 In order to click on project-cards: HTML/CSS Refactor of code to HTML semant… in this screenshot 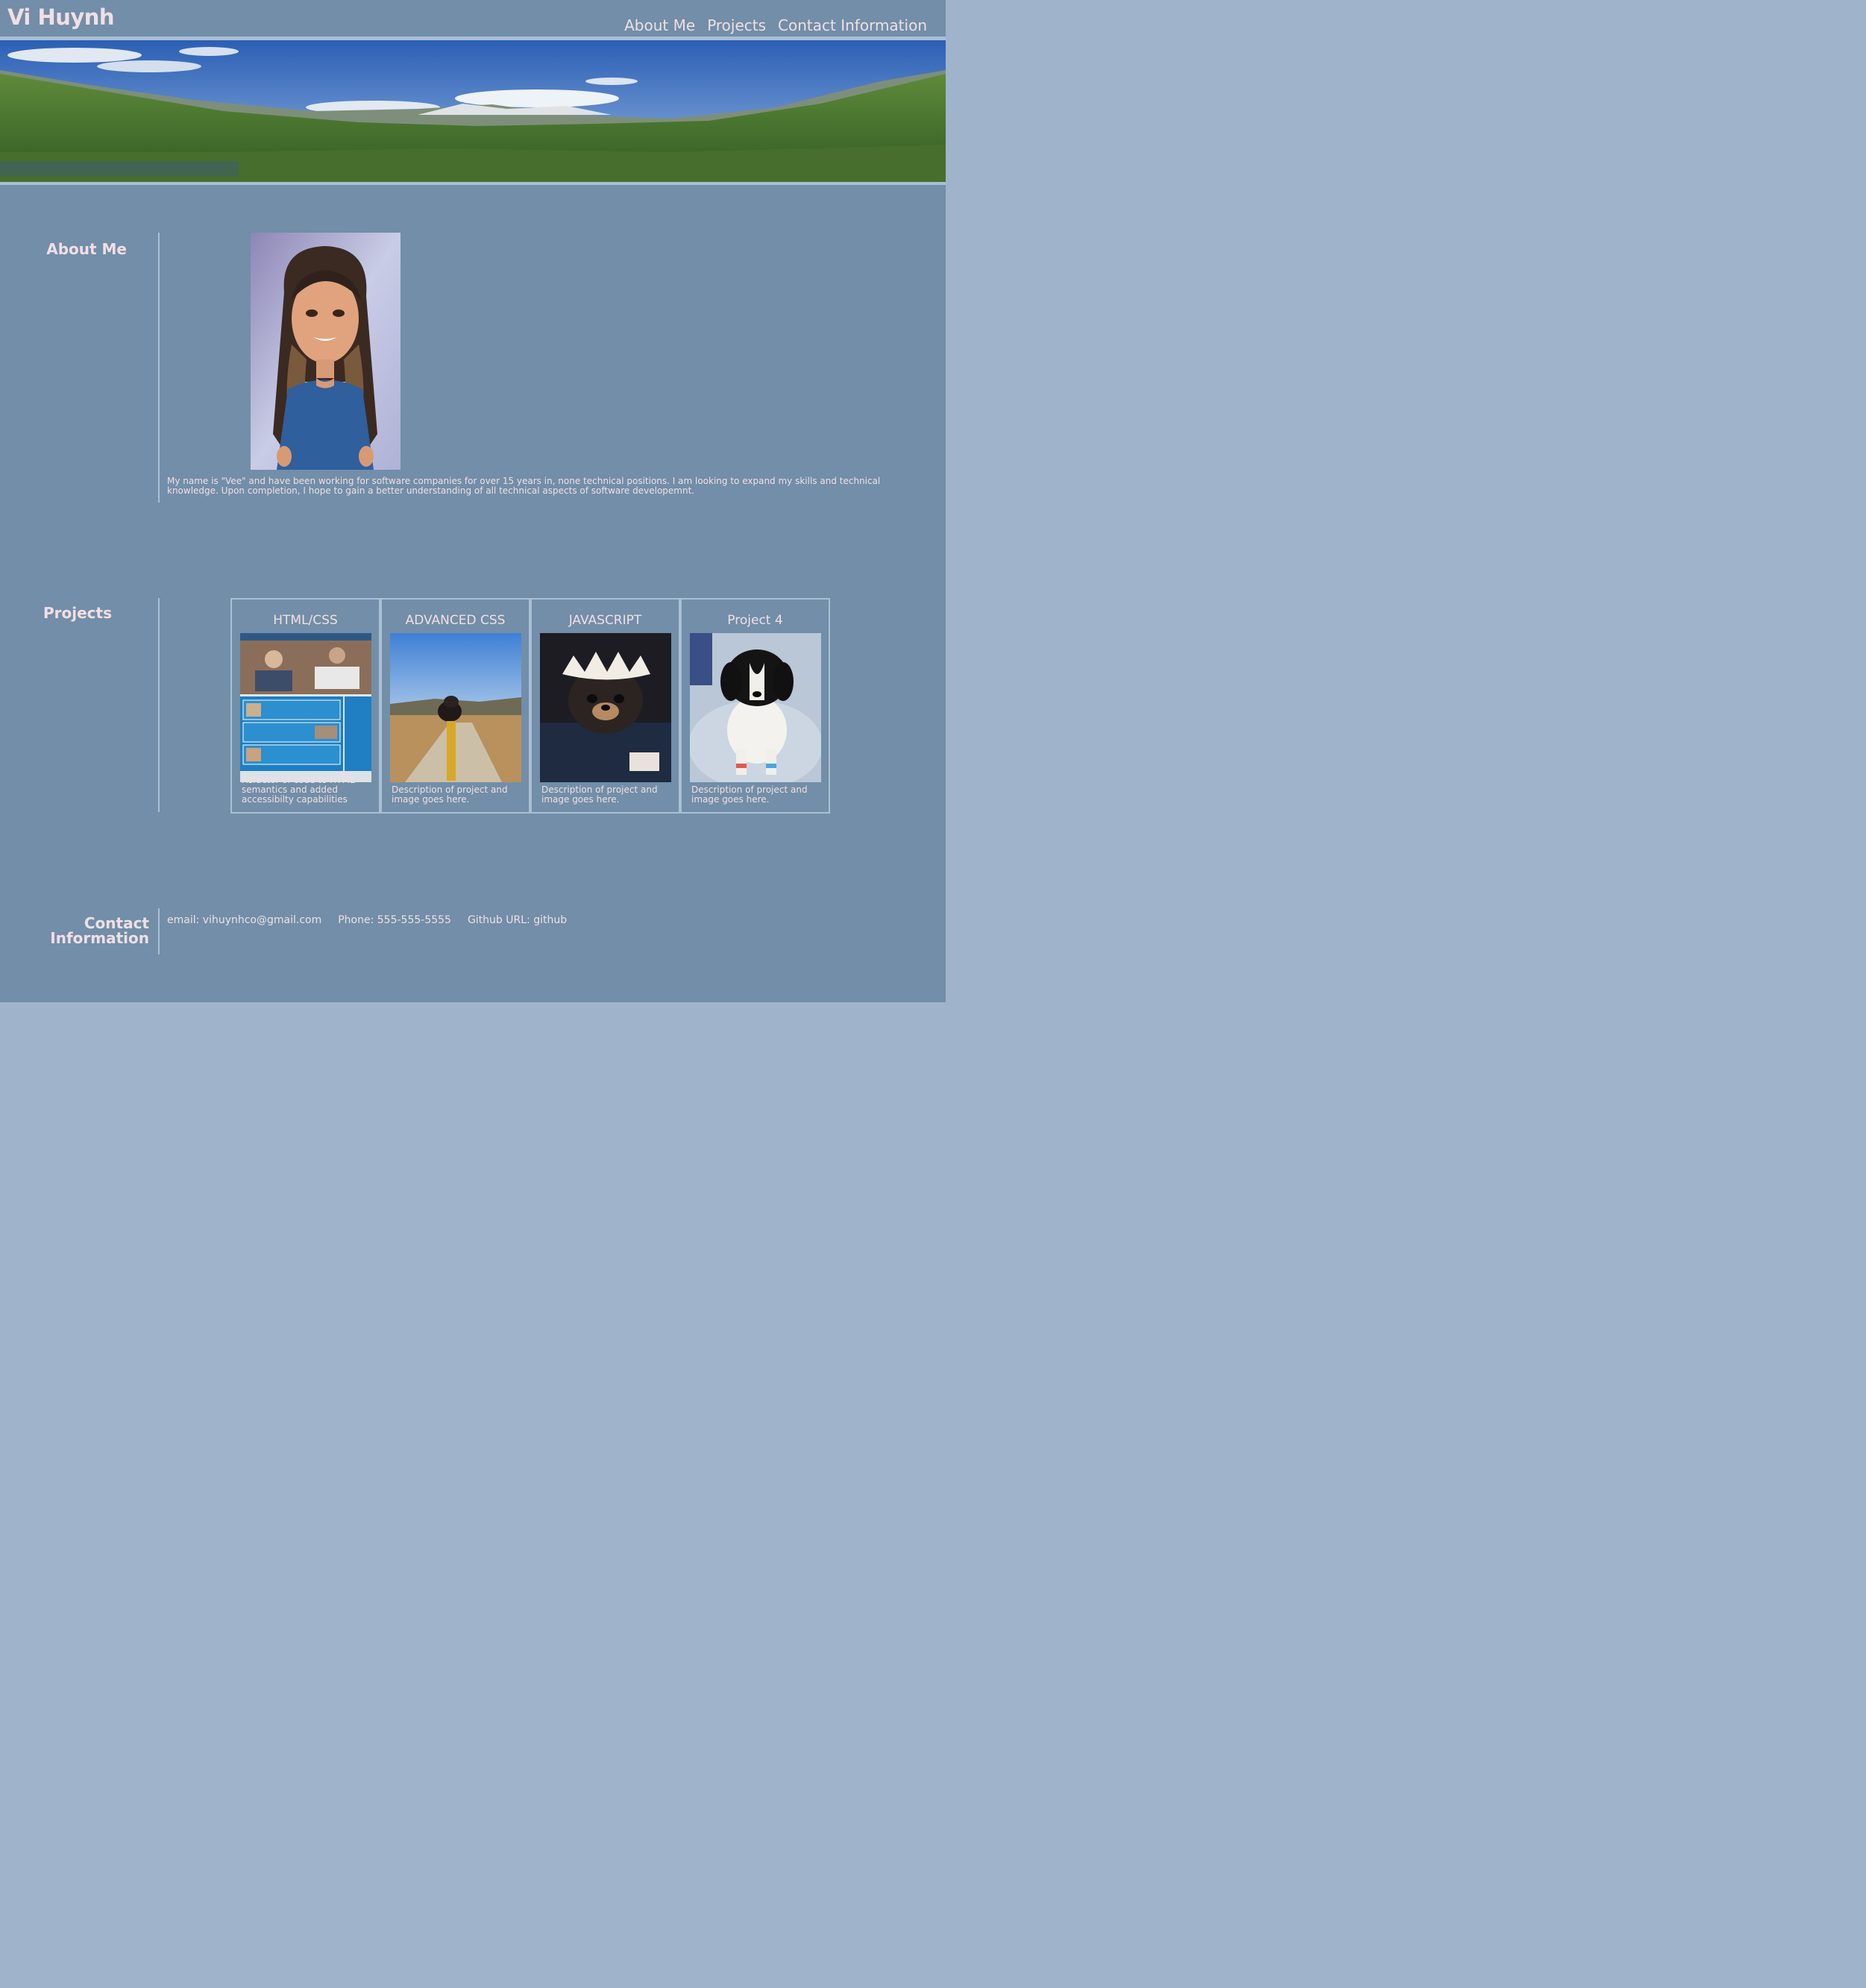, I will do `click(530, 706)`.